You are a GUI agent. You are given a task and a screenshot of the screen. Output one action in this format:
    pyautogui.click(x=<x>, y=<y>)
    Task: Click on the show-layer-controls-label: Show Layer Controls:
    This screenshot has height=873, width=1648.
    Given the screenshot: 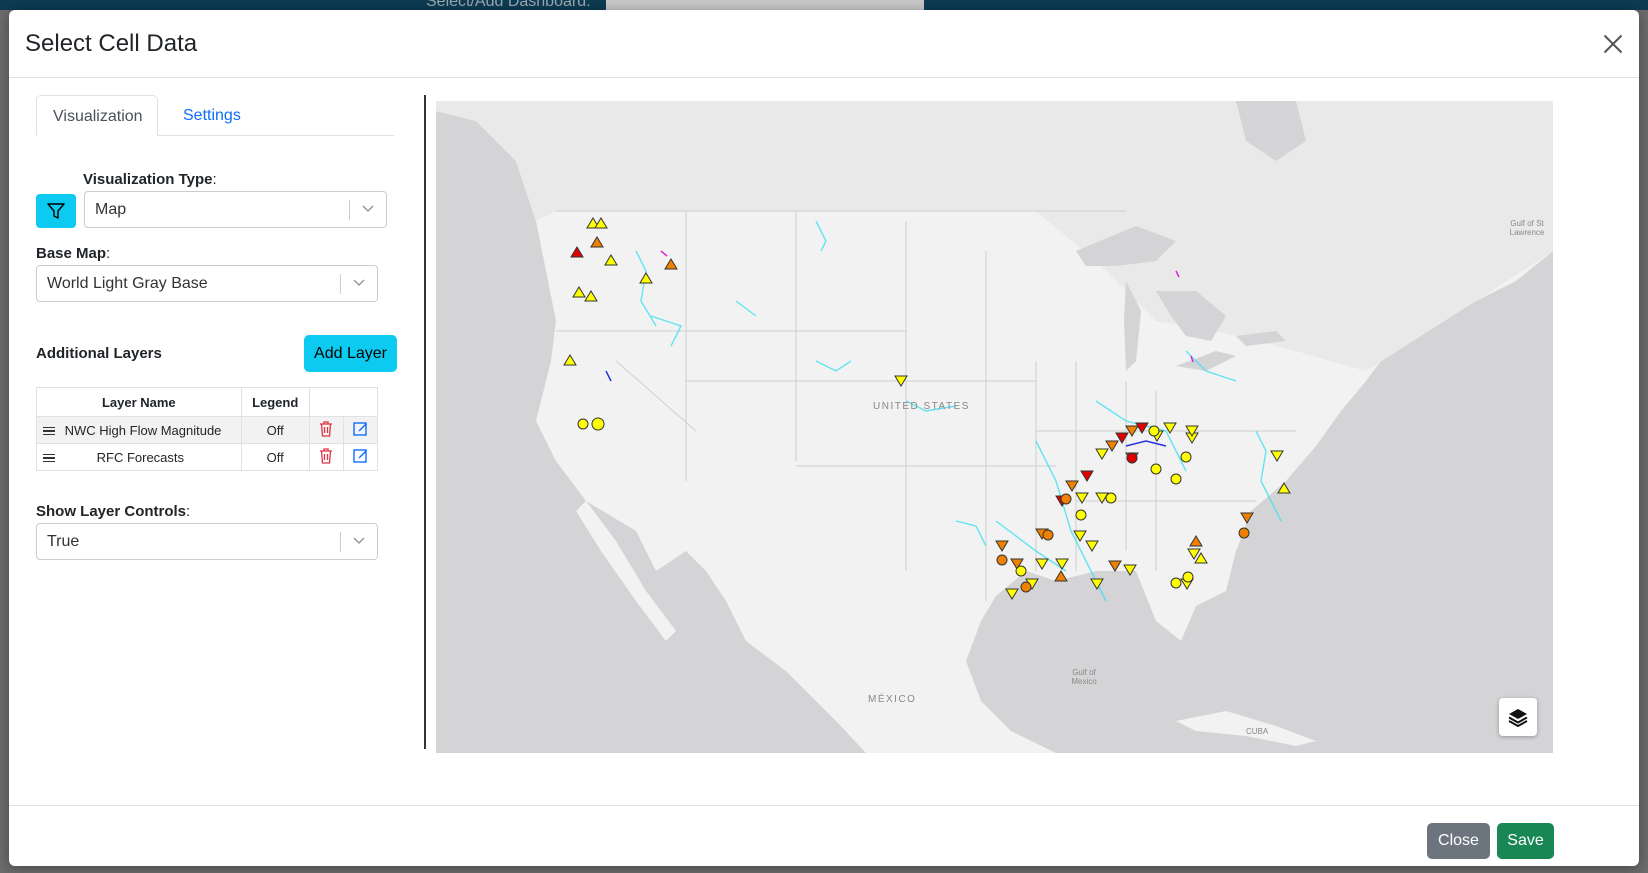 What is the action you would take?
    pyautogui.click(x=113, y=511)
    